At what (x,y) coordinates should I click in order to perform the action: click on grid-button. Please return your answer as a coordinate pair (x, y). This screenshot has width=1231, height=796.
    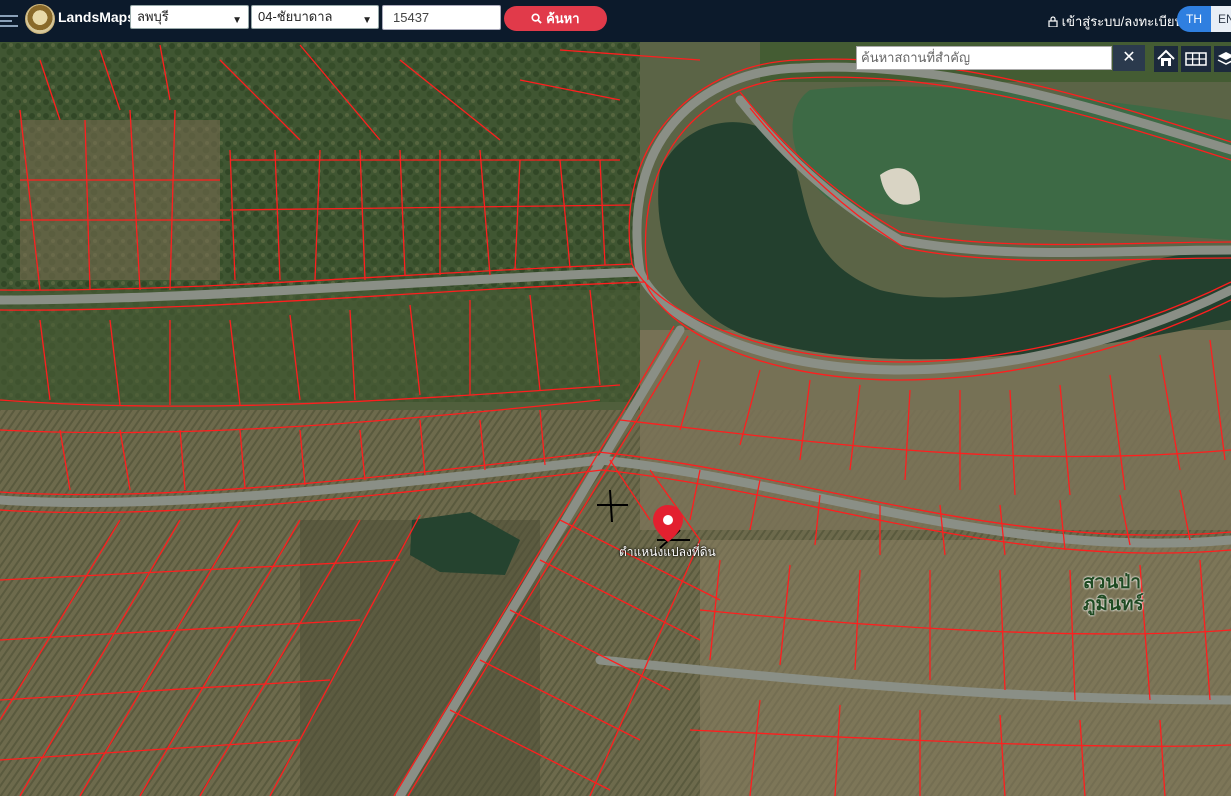
    Looking at the image, I should click on (1196, 59).